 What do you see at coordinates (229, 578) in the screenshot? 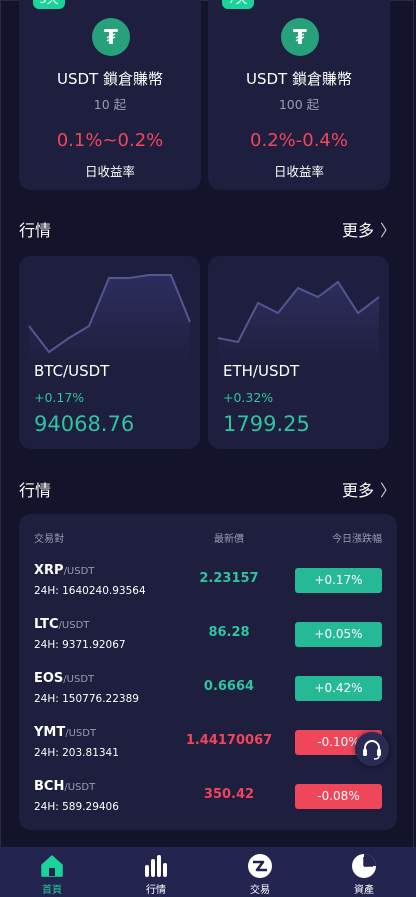
I see `row-last-price: 2.23157` at bounding box center [229, 578].